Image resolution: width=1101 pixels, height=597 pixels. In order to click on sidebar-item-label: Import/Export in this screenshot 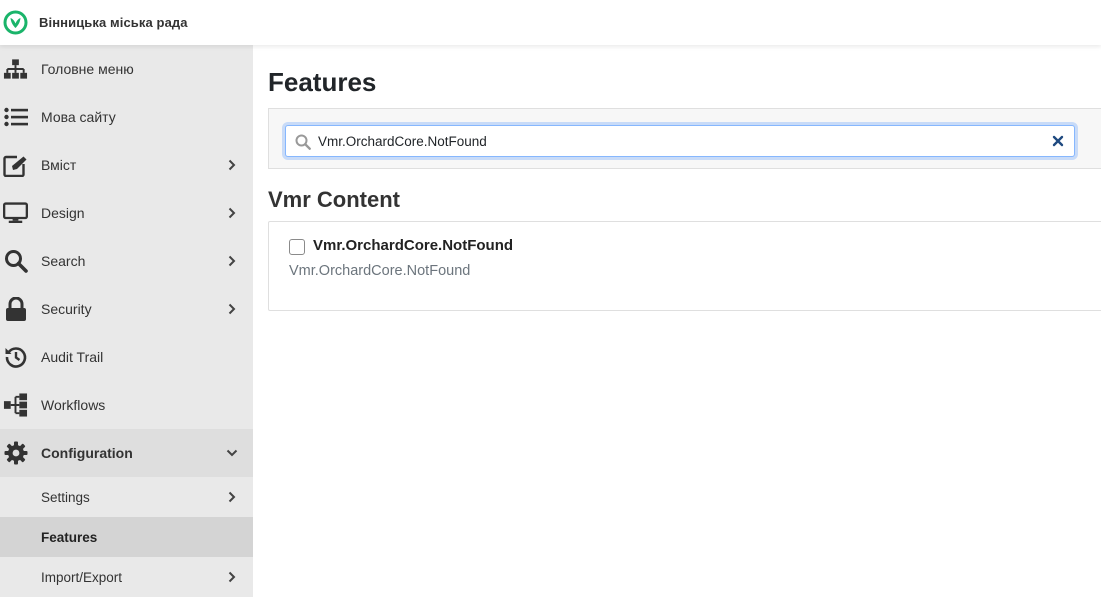, I will do `click(82, 577)`.